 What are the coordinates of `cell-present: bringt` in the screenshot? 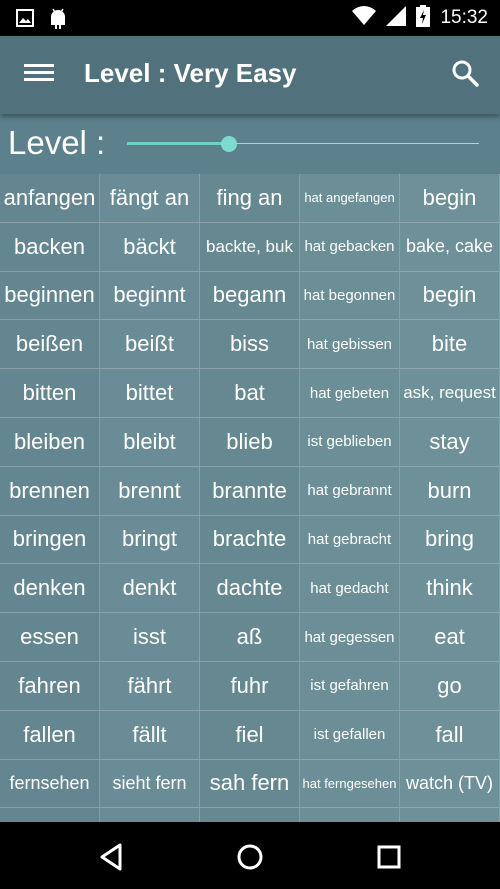 It's located at (150, 540).